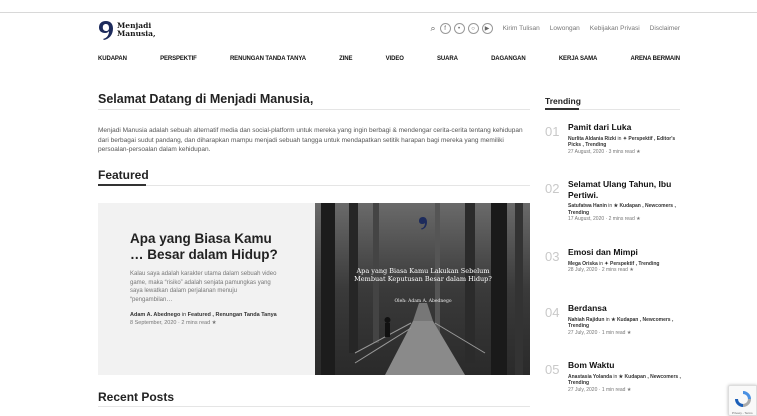 The height and width of the screenshot is (416, 757). What do you see at coordinates (552, 369) in the screenshot?
I see `trending-number: 05` at bounding box center [552, 369].